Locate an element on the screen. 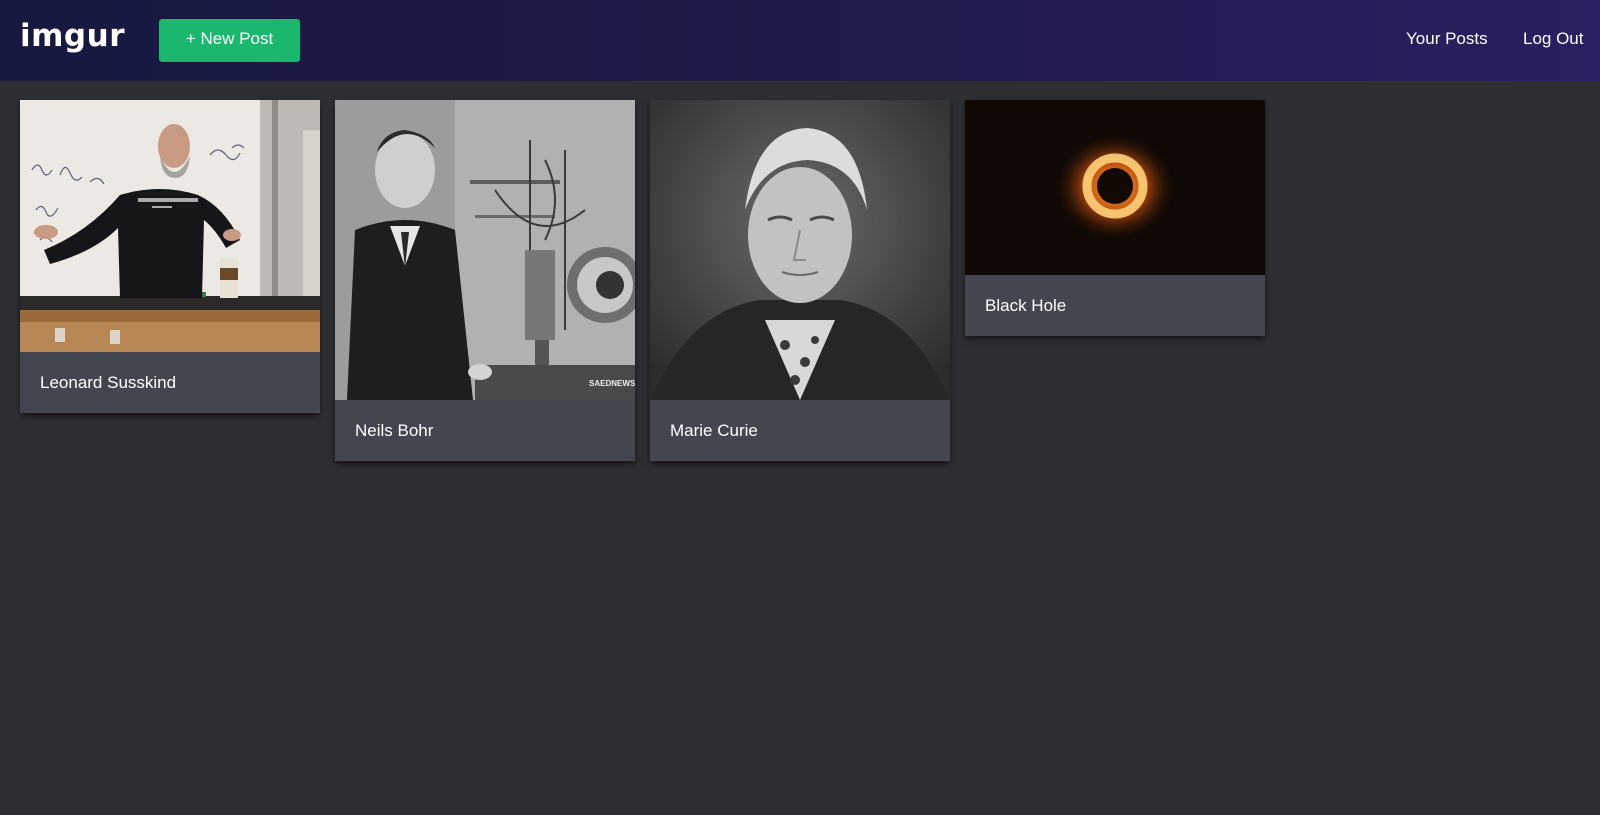 This screenshot has height=815, width=1600. post-card: Leonard Susskind is located at coordinates (170, 256).